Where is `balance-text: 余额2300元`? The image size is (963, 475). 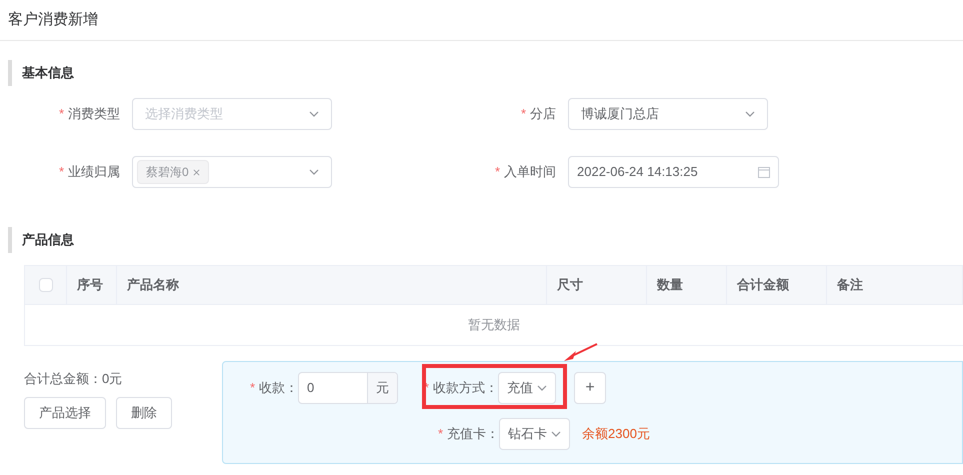 balance-text: 余额2300元 is located at coordinates (616, 434).